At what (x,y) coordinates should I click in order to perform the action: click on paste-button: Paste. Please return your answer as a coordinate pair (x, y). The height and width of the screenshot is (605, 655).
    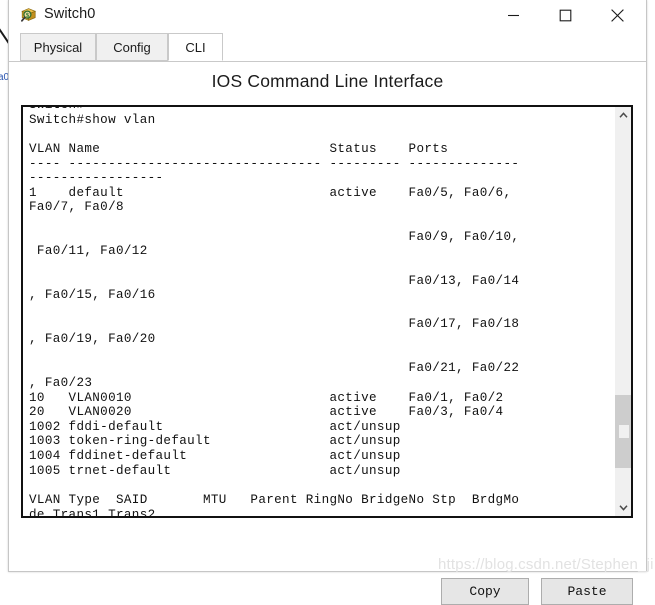
    Looking at the image, I should click on (587, 591).